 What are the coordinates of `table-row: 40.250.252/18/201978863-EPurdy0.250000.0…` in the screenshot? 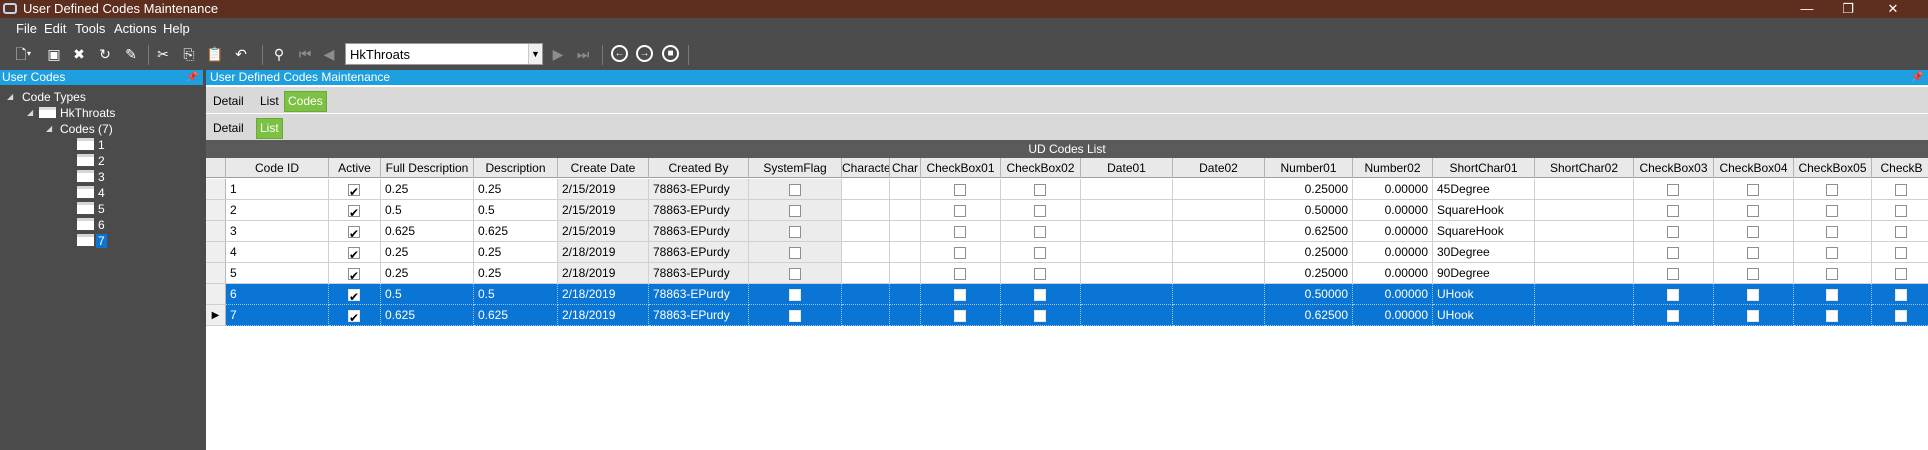 It's located at (1067, 252).